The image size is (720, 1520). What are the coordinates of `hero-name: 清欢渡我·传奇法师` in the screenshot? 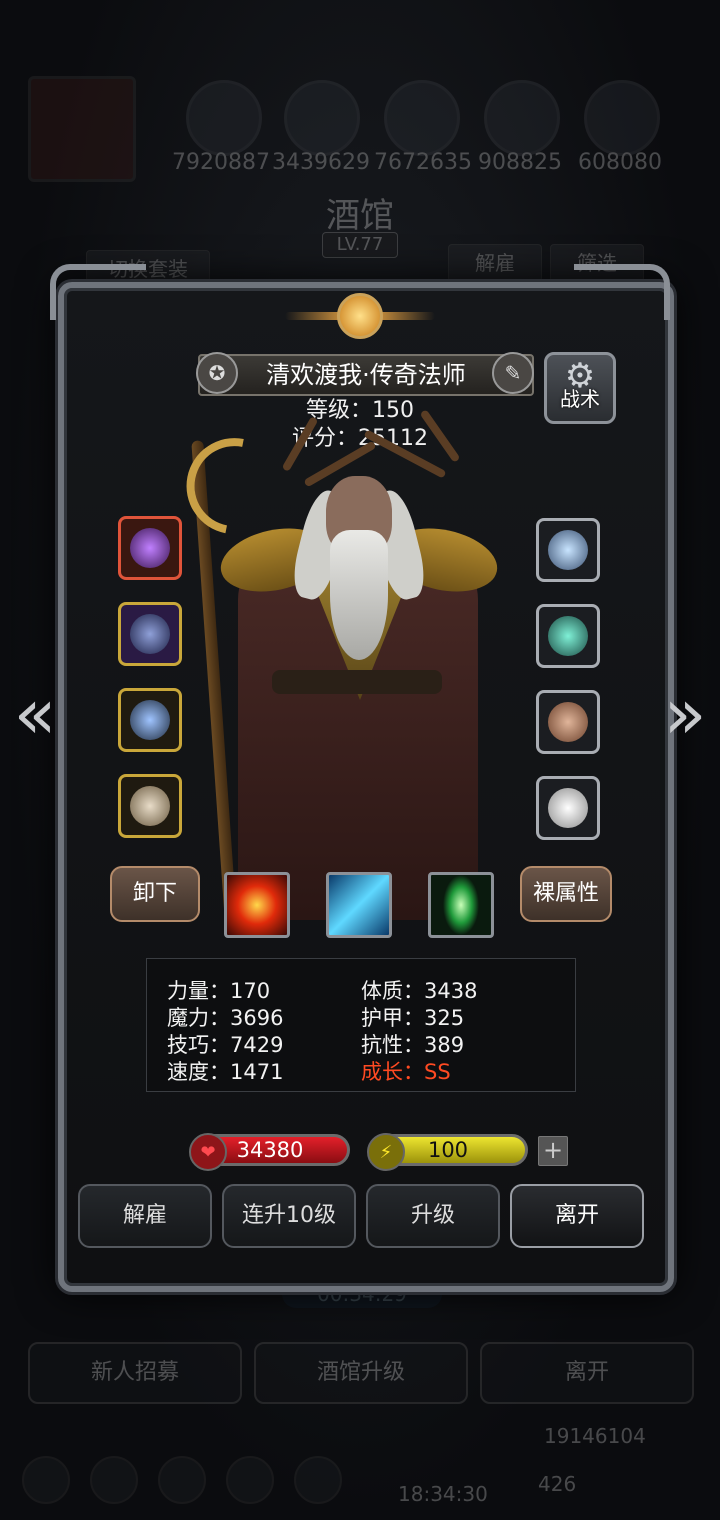 It's located at (366, 375).